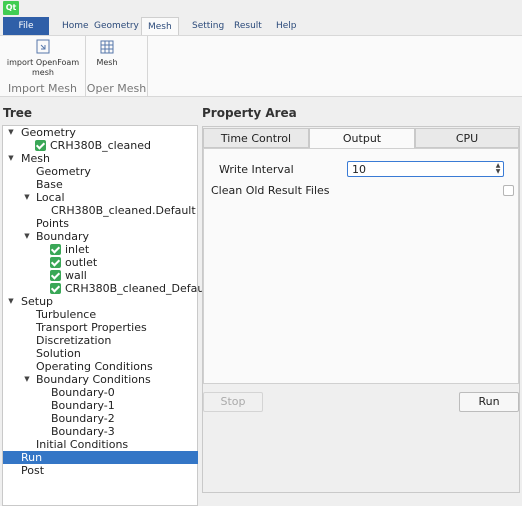 This screenshot has width=522, height=506. I want to click on tree-item-boundary-3: Boundary-3, so click(100, 431).